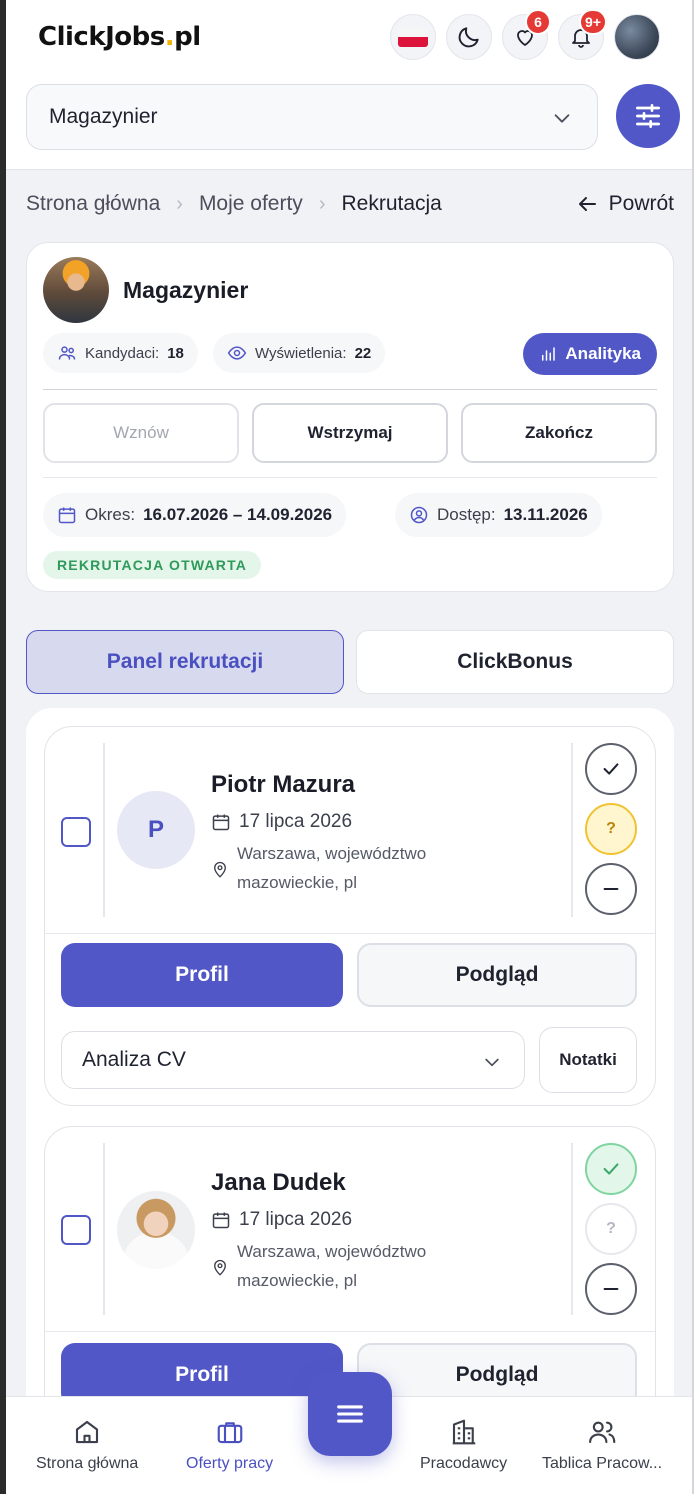 The image size is (694, 1494). I want to click on preview-button: Podgląd, so click(497, 975).